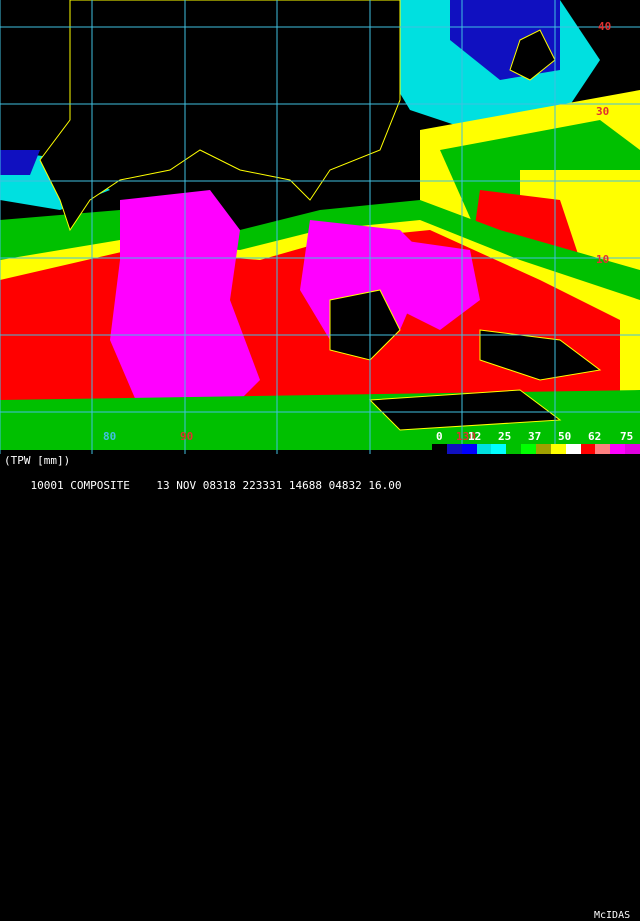 The image size is (640, 921). Describe the element at coordinates (187, 436) in the screenshot. I see `lon-label-90: 90` at that location.